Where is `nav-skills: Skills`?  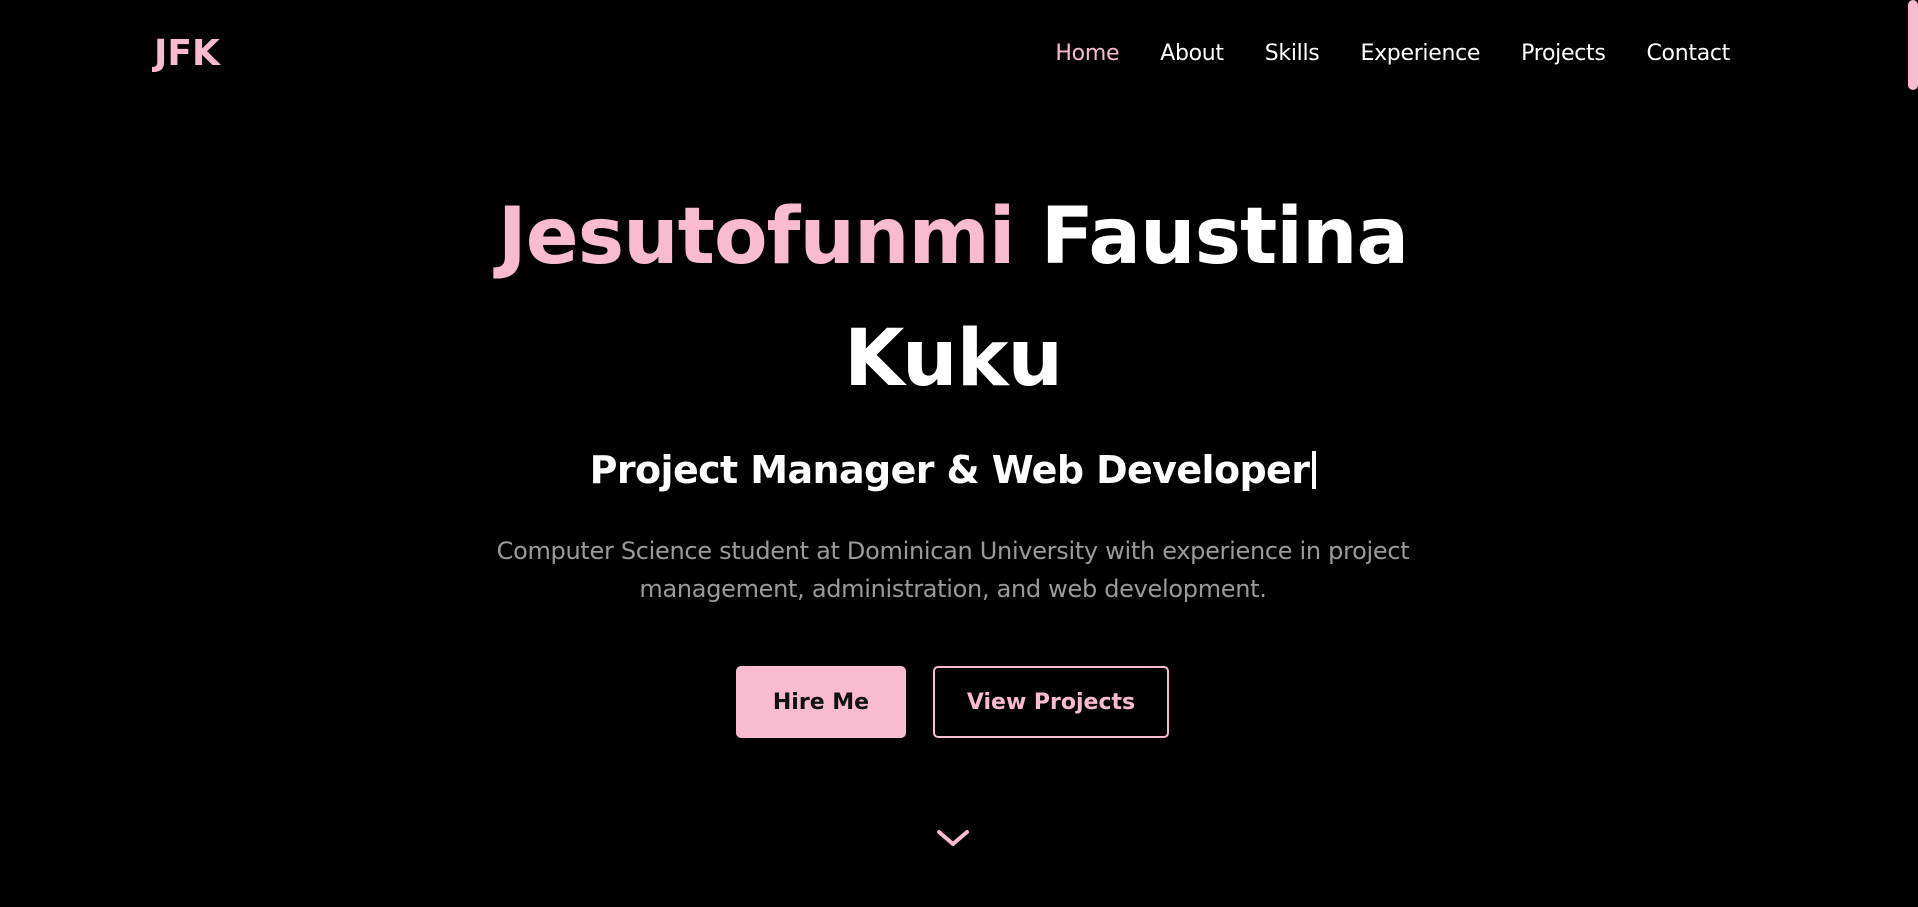 nav-skills: Skills is located at coordinates (1292, 54).